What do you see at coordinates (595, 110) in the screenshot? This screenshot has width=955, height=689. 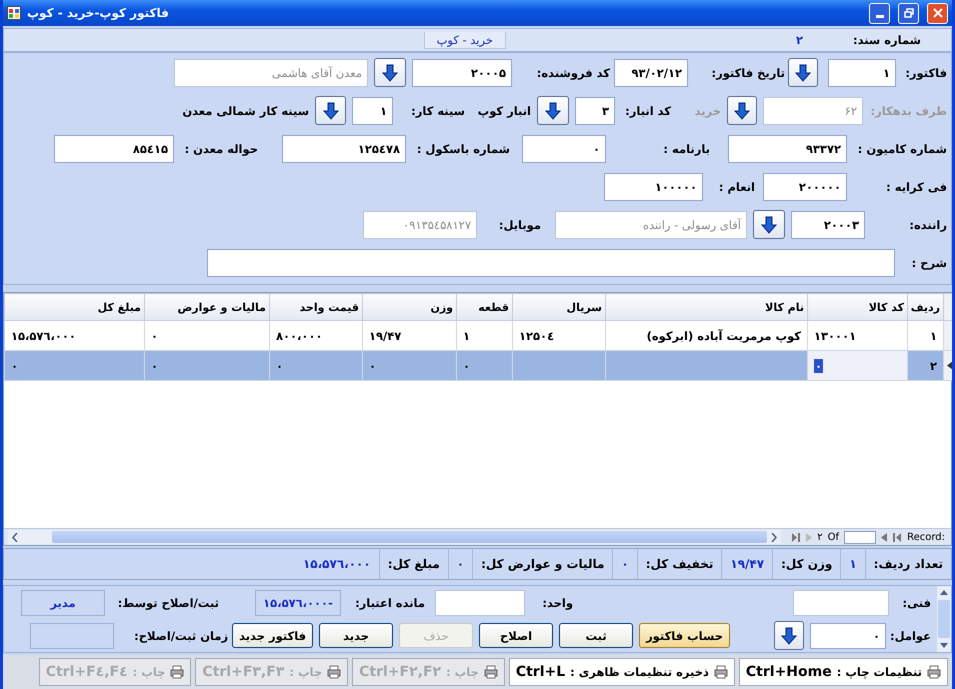 I see `input-field: ۳` at bounding box center [595, 110].